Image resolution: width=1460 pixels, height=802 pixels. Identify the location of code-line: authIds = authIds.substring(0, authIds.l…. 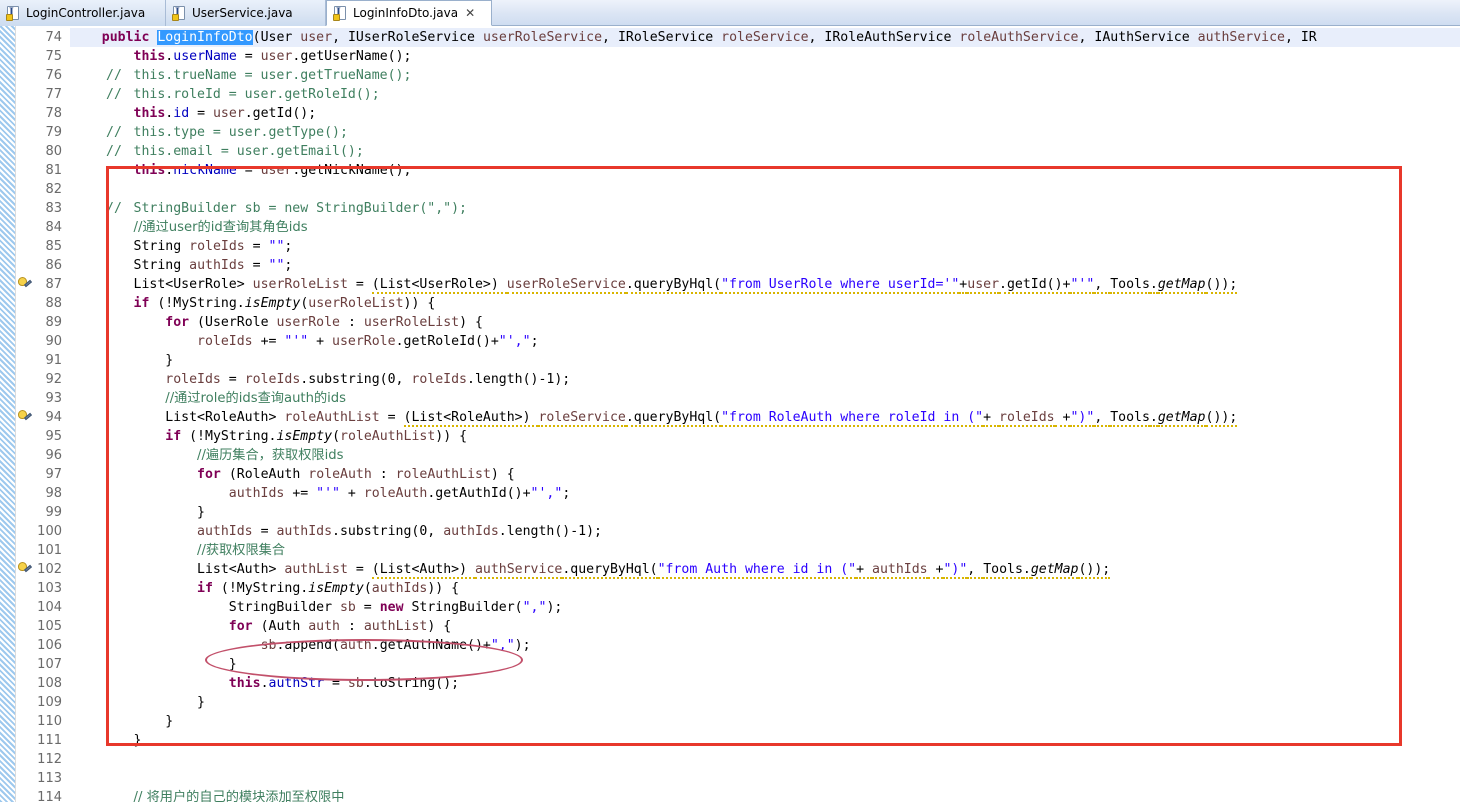
(336, 531).